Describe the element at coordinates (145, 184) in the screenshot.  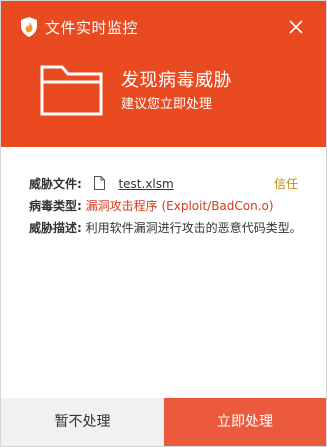
I see `threat-file-name-link: test.xlsm` at that location.